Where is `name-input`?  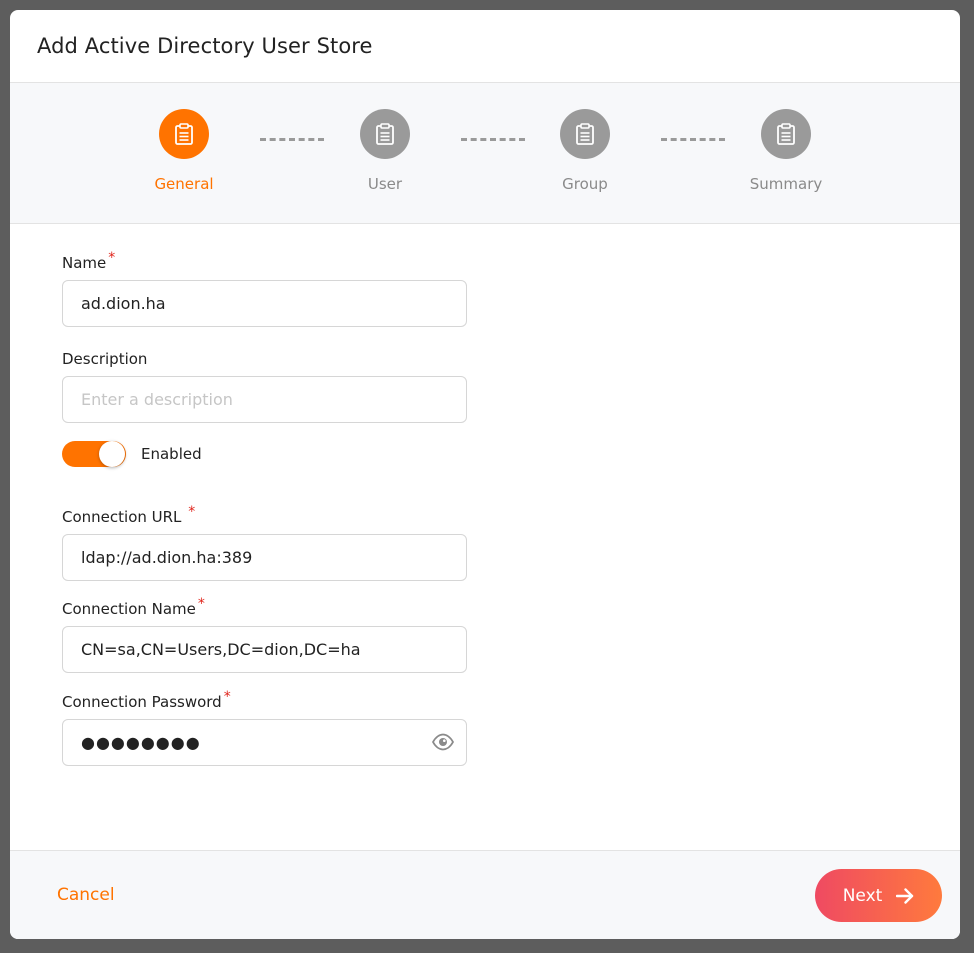 name-input is located at coordinates (264, 303).